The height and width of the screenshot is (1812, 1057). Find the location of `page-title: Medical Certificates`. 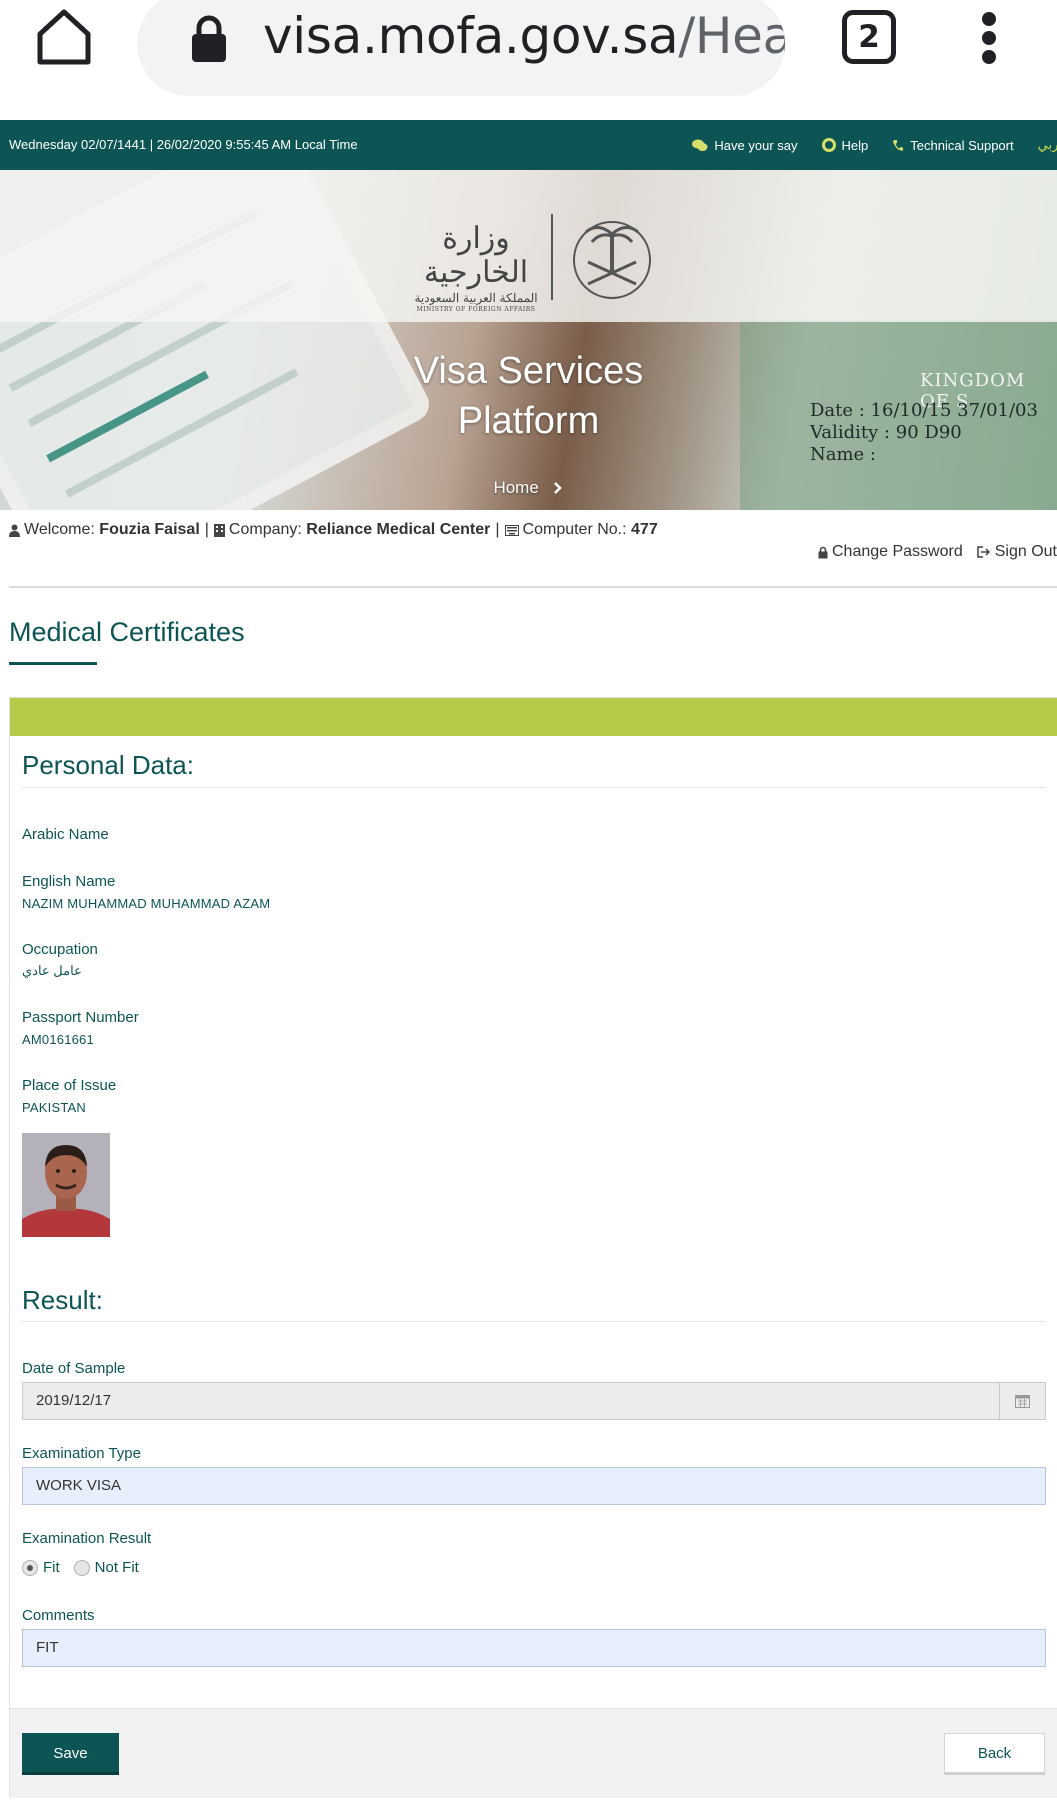

page-title: Medical Certificates is located at coordinates (127, 632).